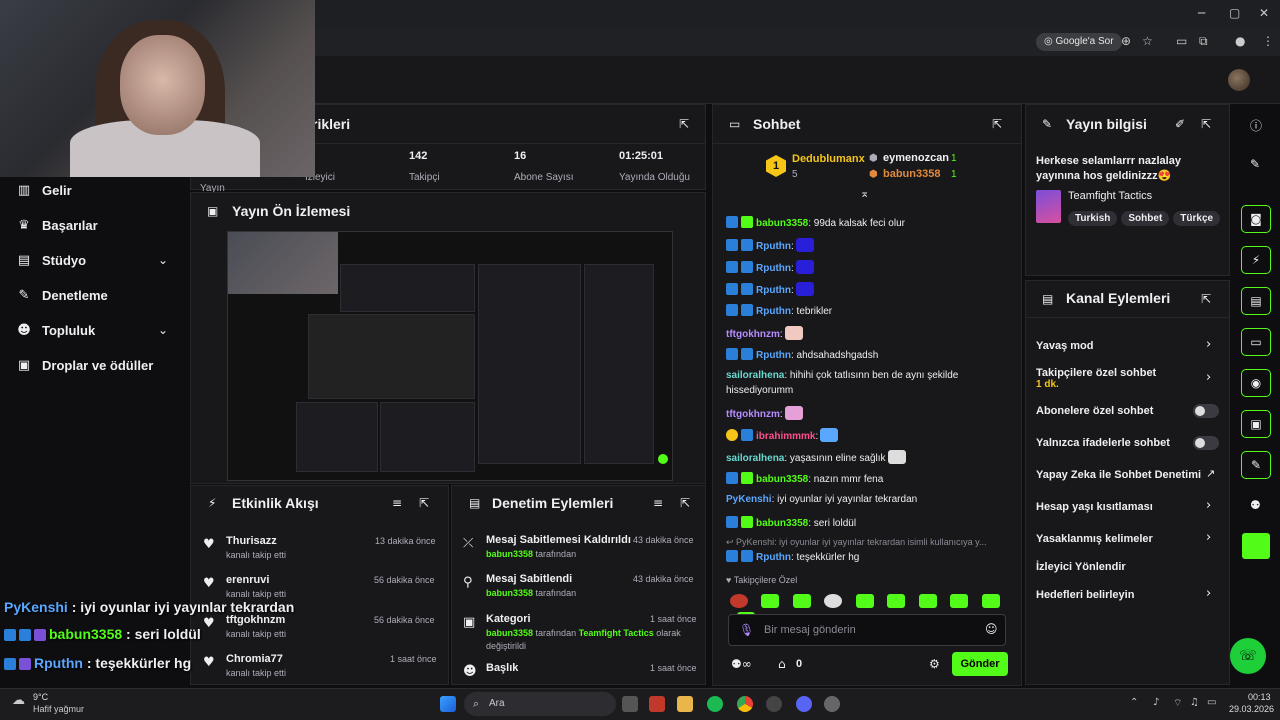 This screenshot has height=720, width=1280. Describe the element at coordinates (1048, 206) in the screenshot. I see `category-thumbnail` at that location.